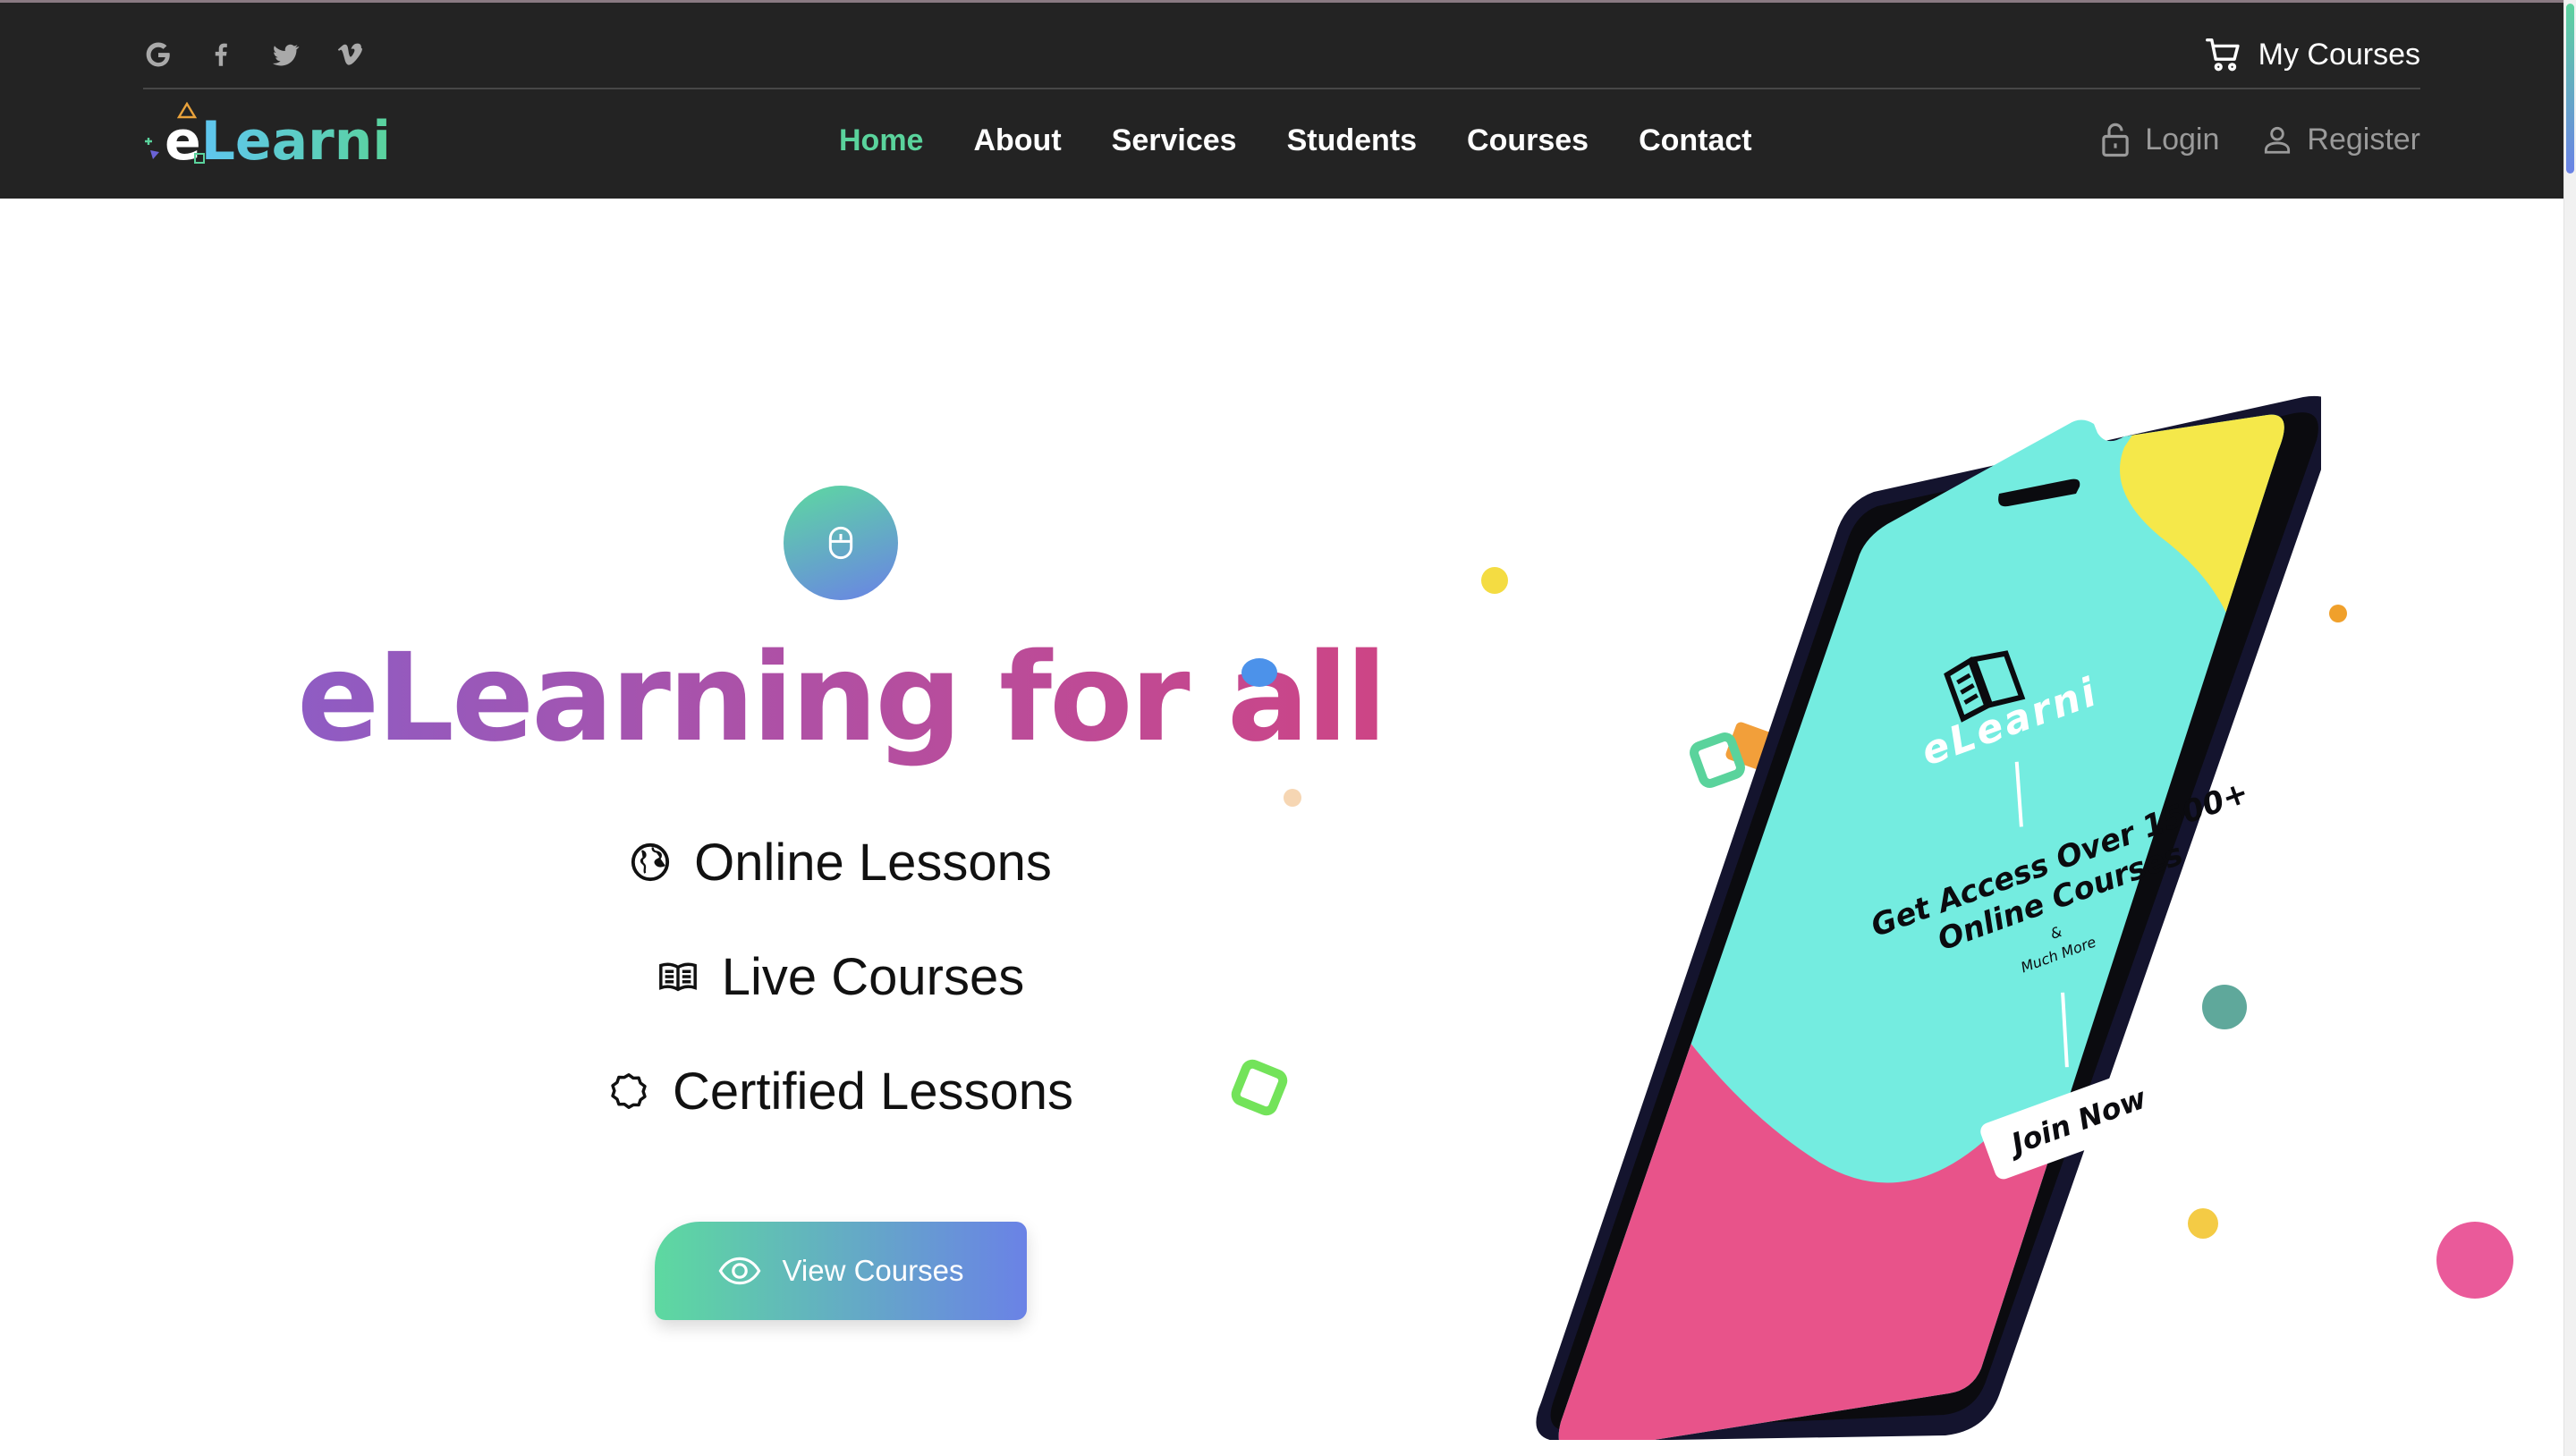 Image resolution: width=2576 pixels, height=1456 pixels. What do you see at coordinates (285, 54) in the screenshot?
I see `twitter-icon` at bounding box center [285, 54].